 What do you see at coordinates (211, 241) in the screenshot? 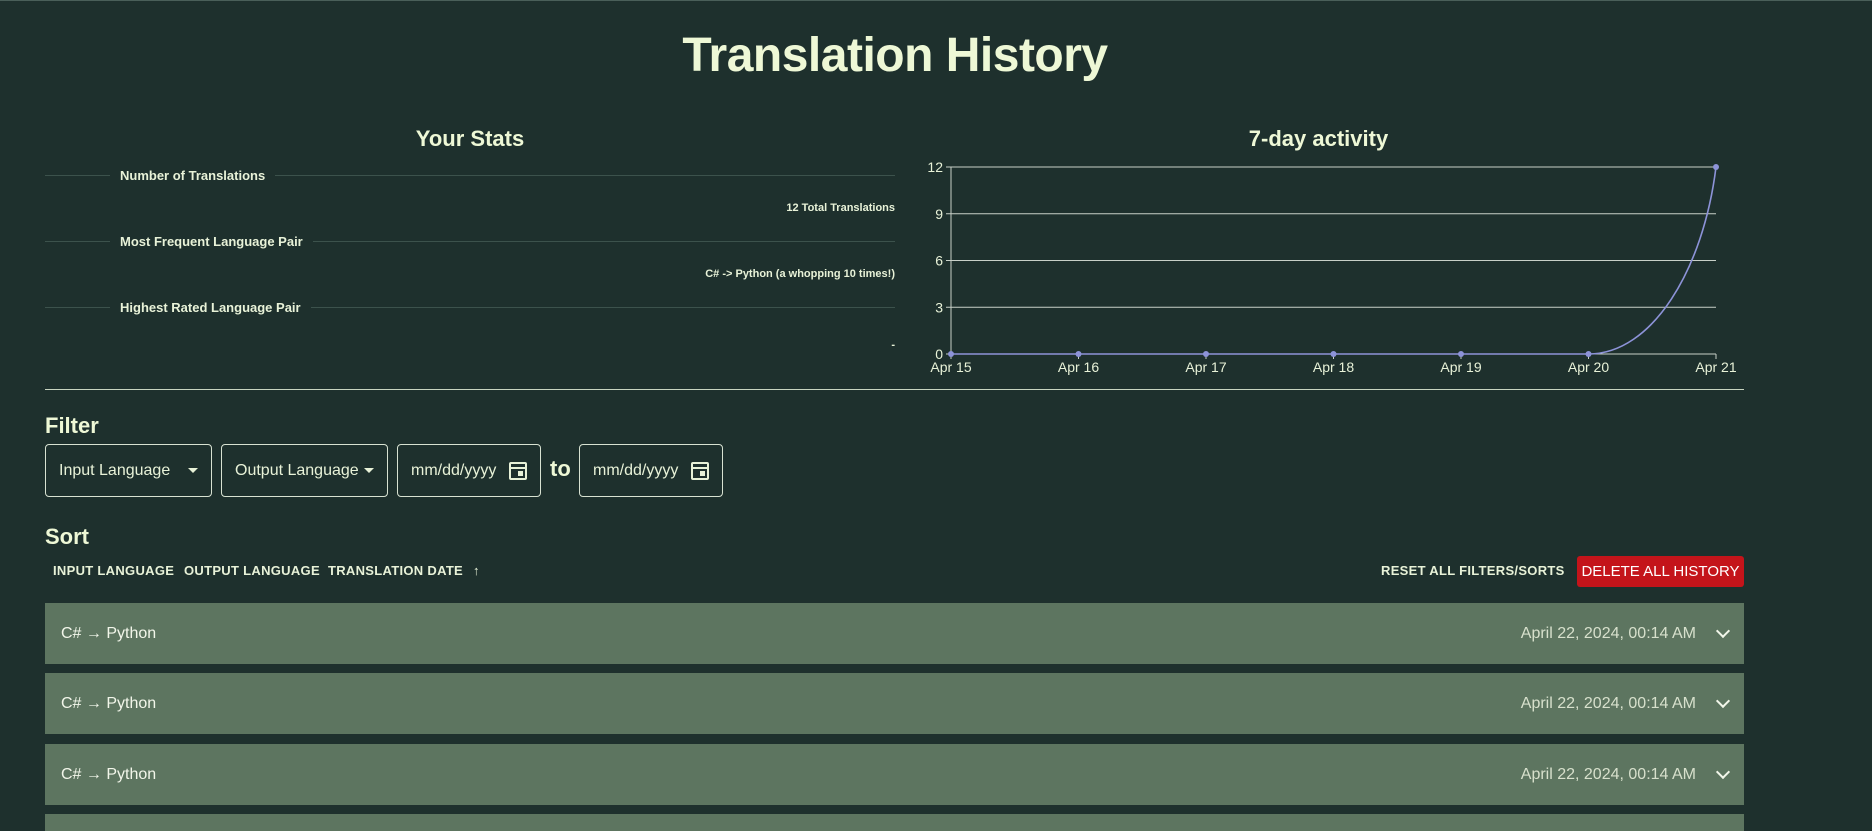
I see `stat-label: Most Frequent Language Pair` at bounding box center [211, 241].